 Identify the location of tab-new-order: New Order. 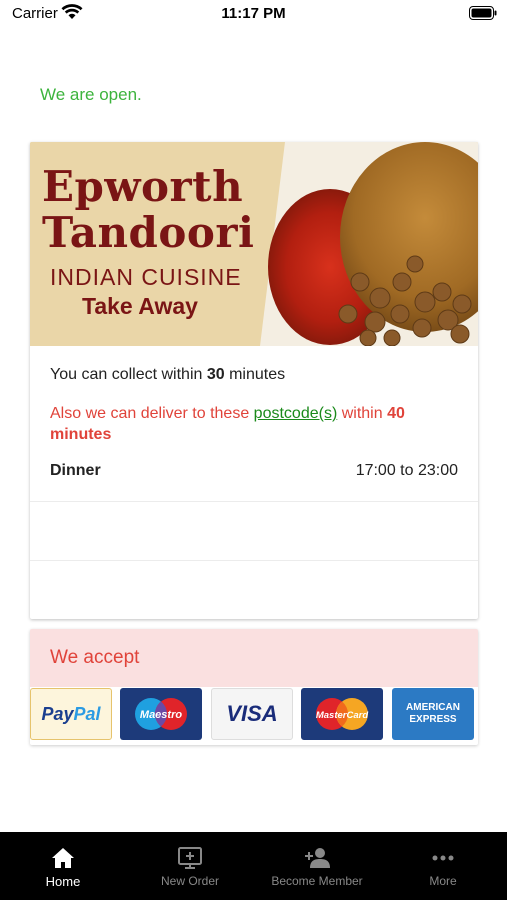
(190, 866).